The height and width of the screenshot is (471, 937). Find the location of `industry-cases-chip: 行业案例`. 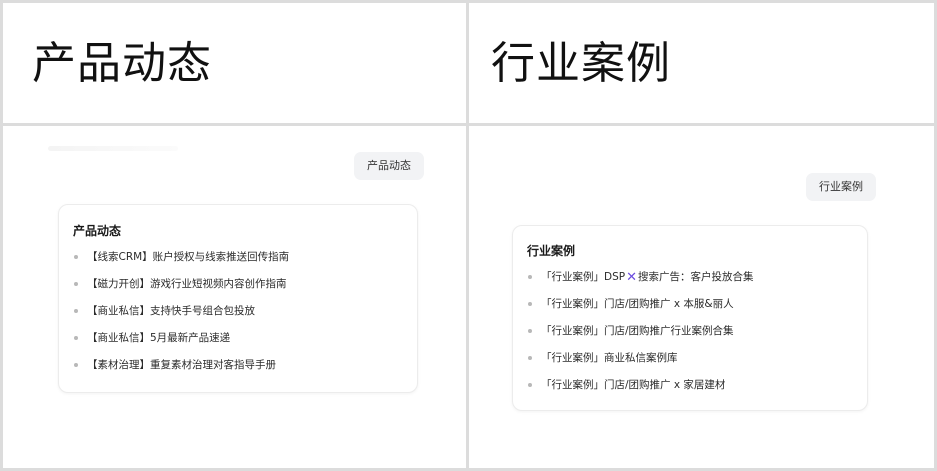

industry-cases-chip: 行业案例 is located at coordinates (841, 187).